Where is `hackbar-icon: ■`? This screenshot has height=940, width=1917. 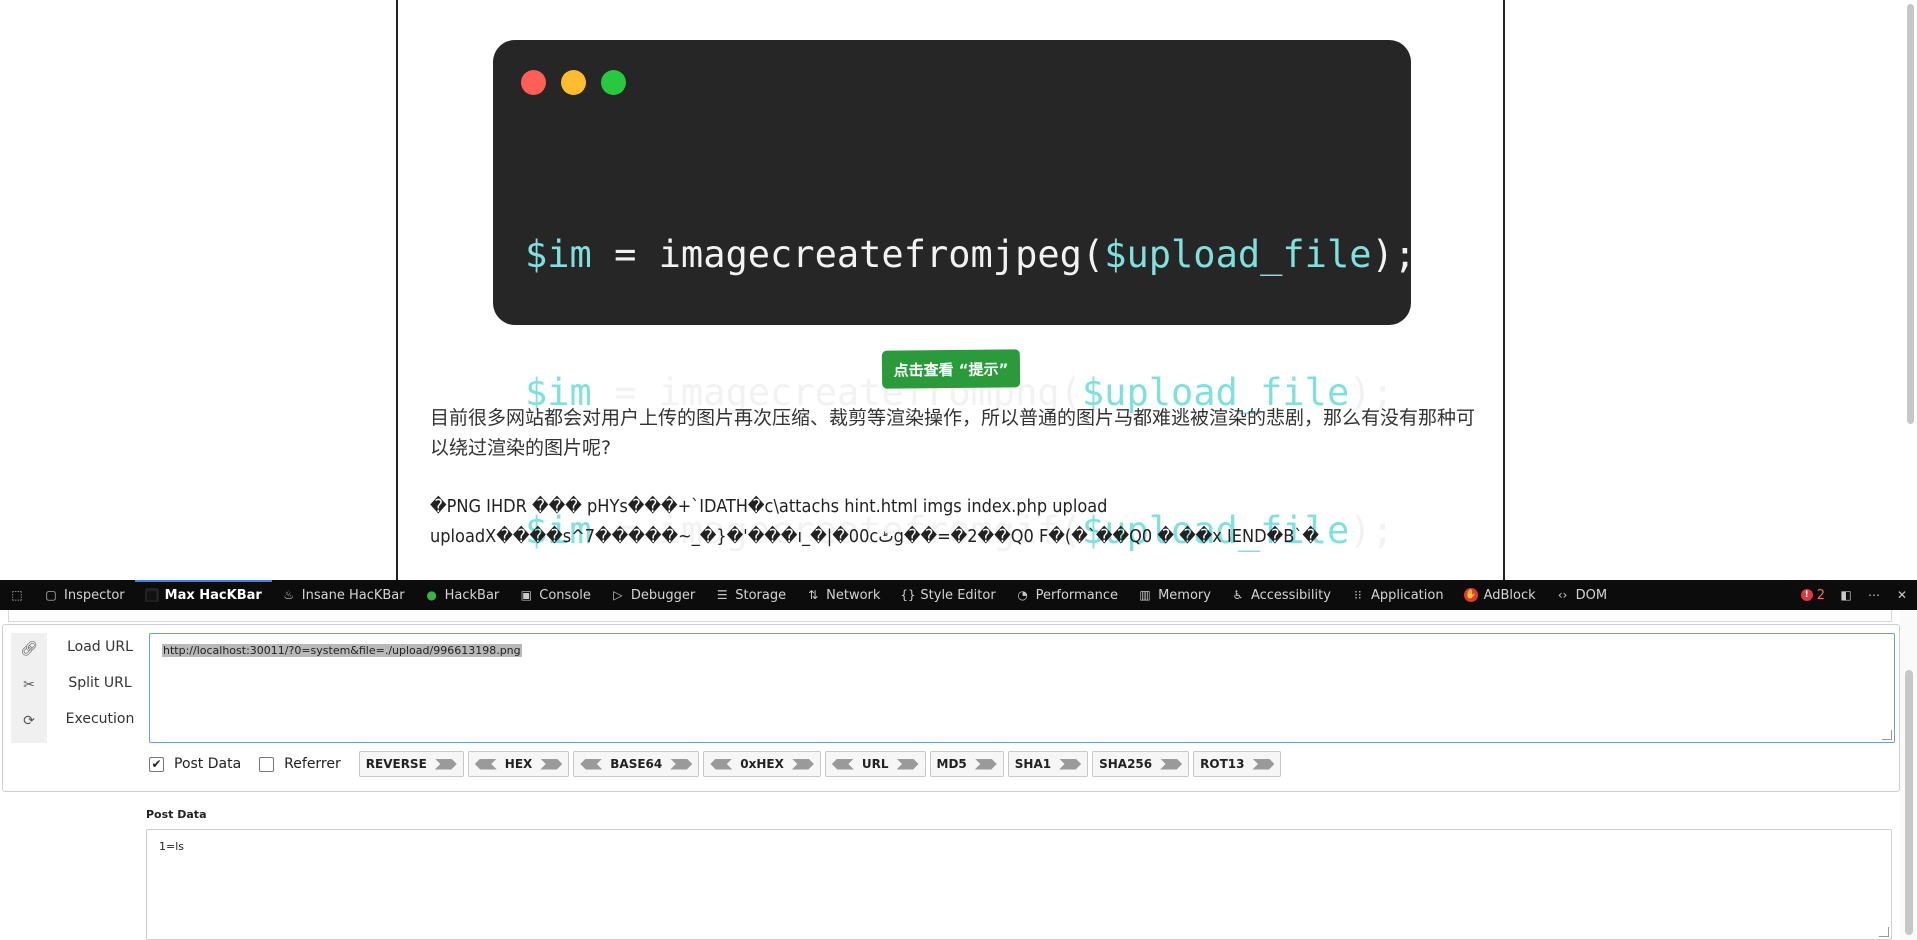
hackbar-icon: ■ is located at coordinates (151, 595).